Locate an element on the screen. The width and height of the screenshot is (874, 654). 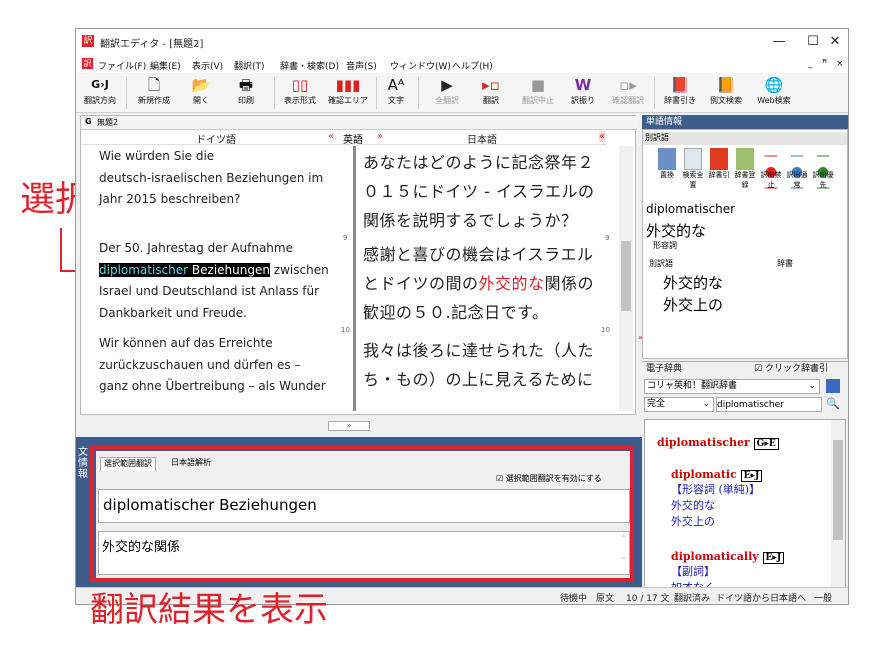
tab-icon: G is located at coordinates (88, 121).